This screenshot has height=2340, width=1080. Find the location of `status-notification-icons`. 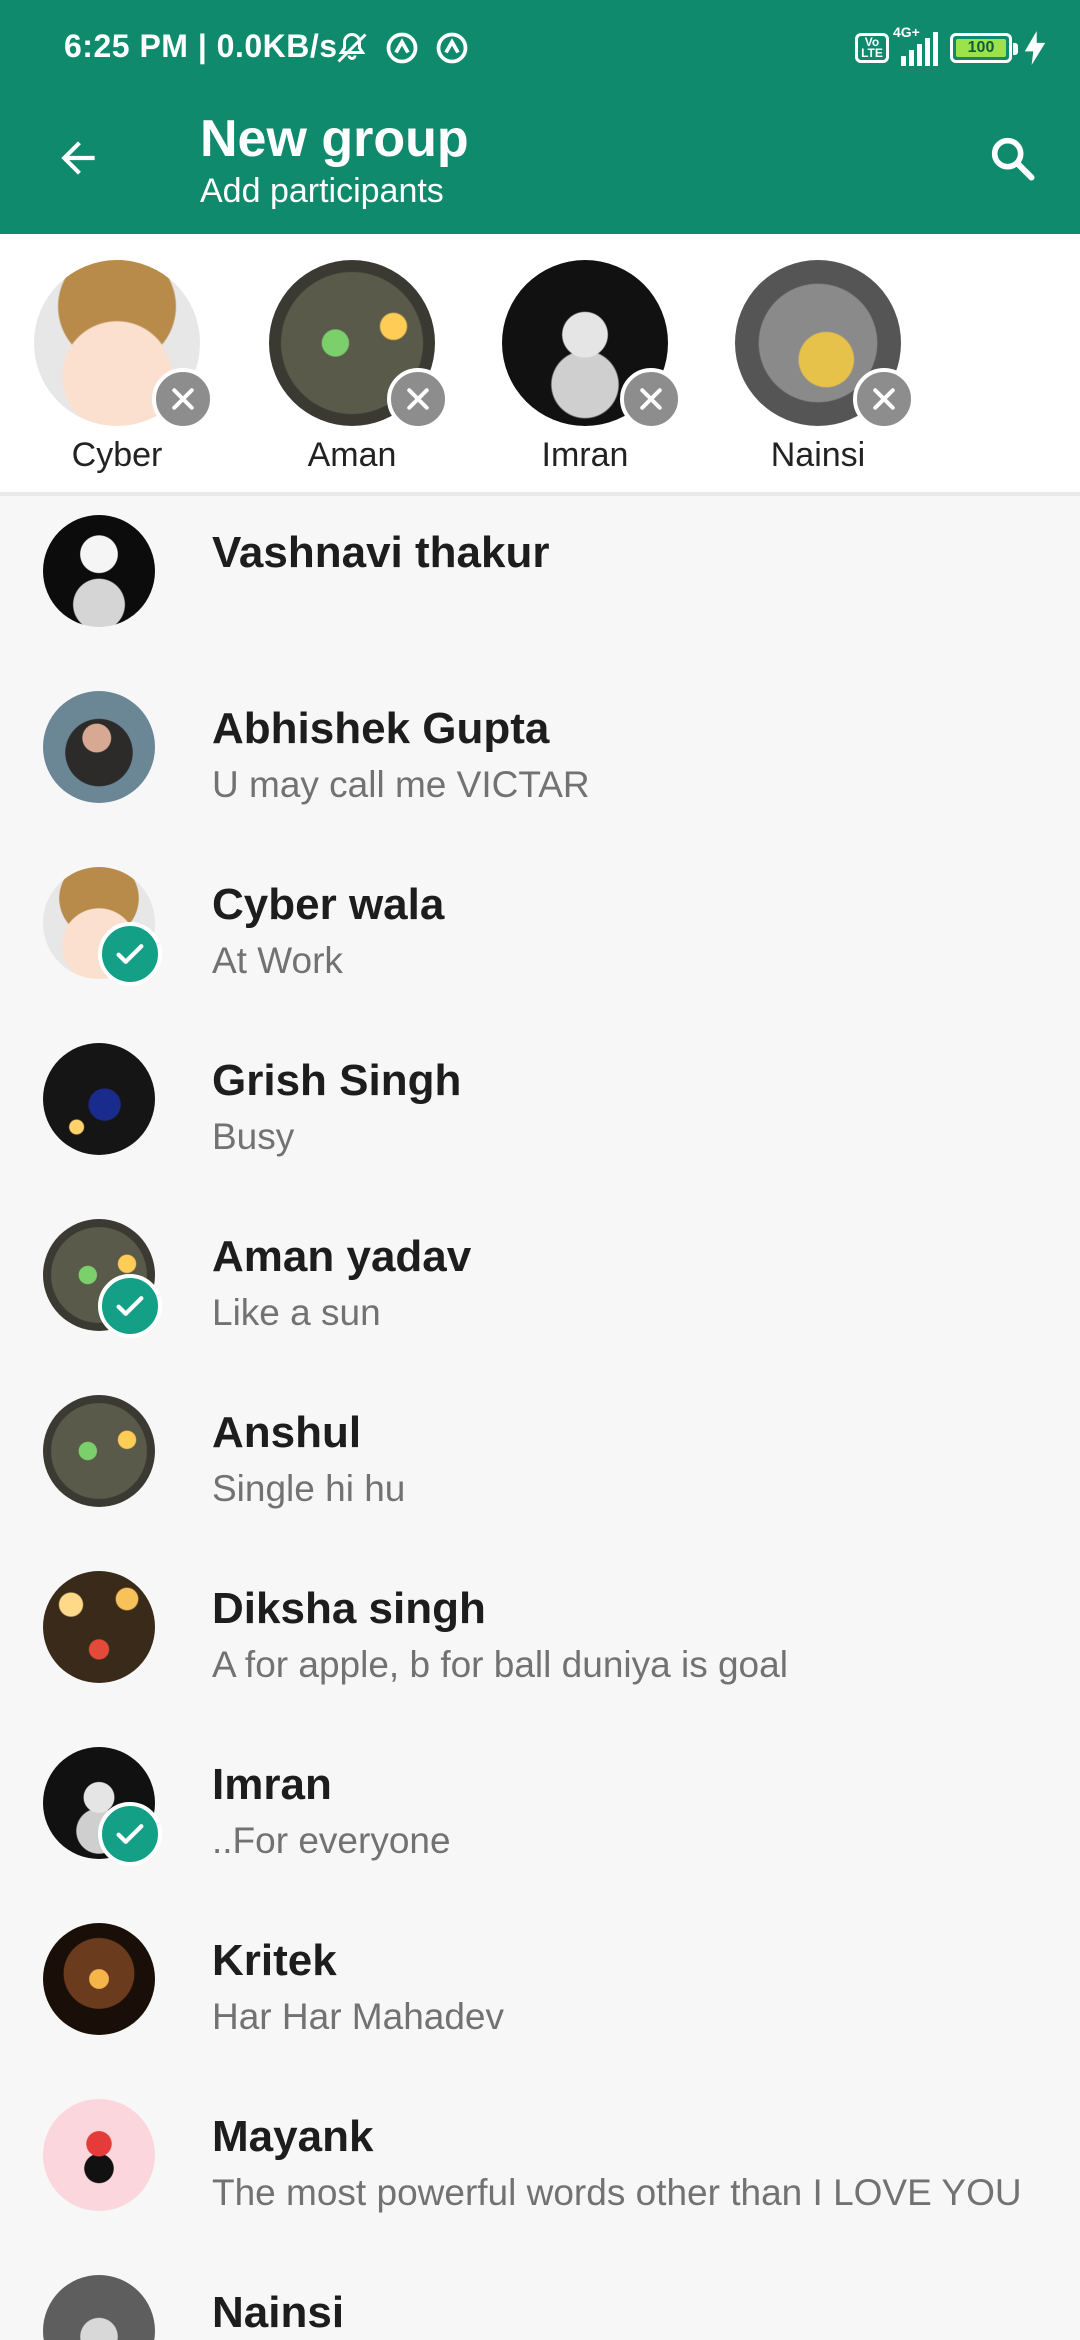

status-notification-icons is located at coordinates (402, 48).